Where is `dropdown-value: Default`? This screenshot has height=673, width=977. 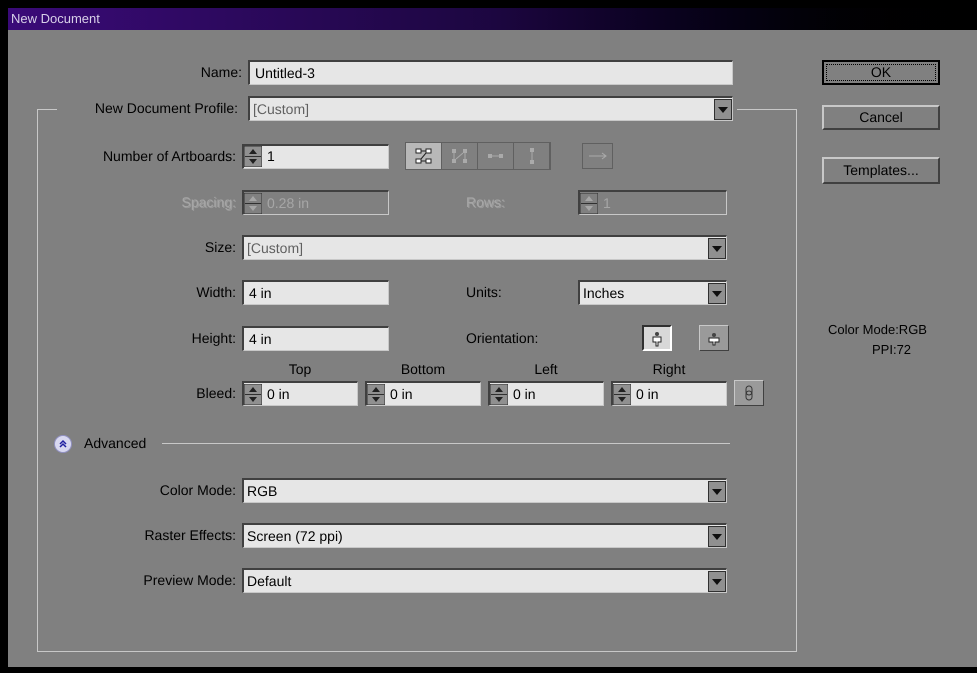 dropdown-value: Default is located at coordinates (269, 581).